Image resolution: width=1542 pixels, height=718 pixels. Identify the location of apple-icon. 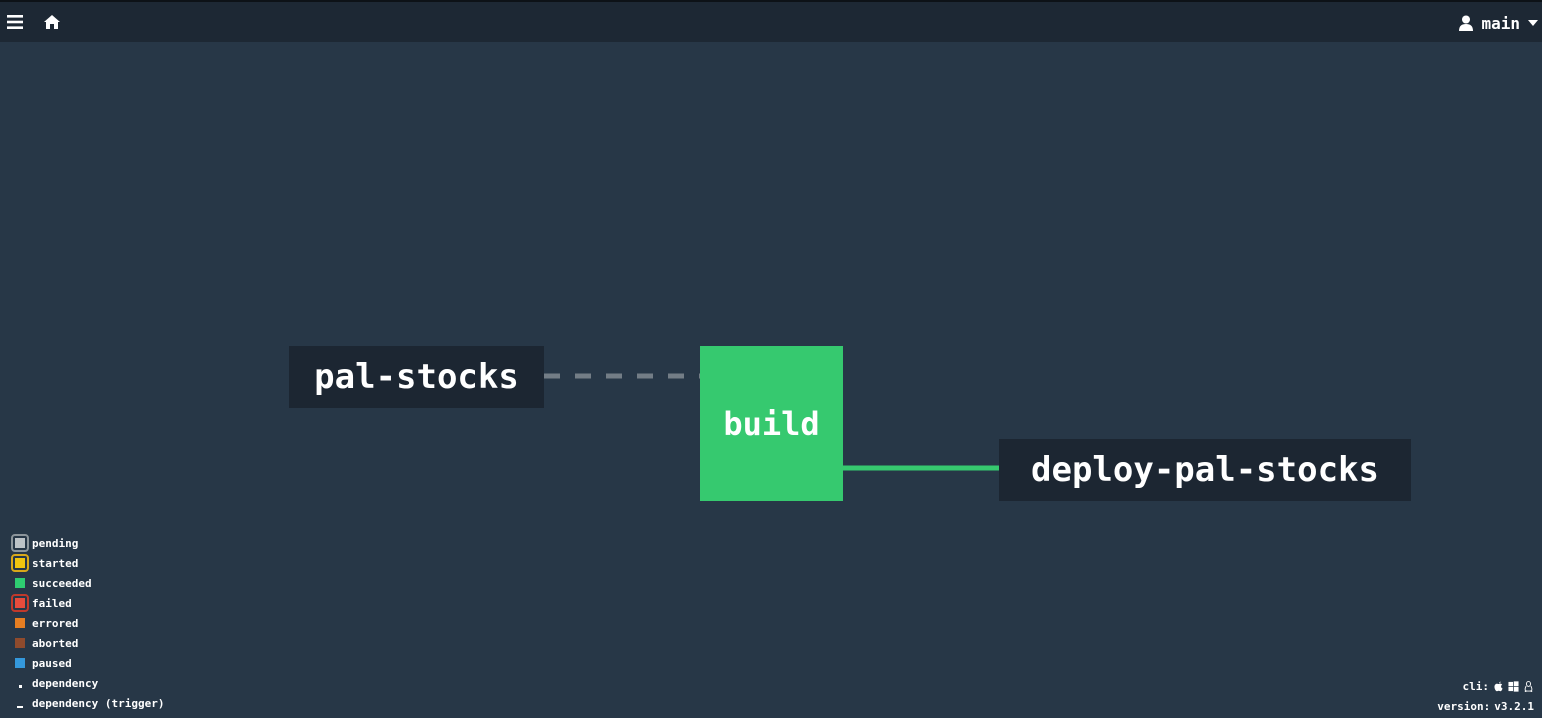
(1498, 686).